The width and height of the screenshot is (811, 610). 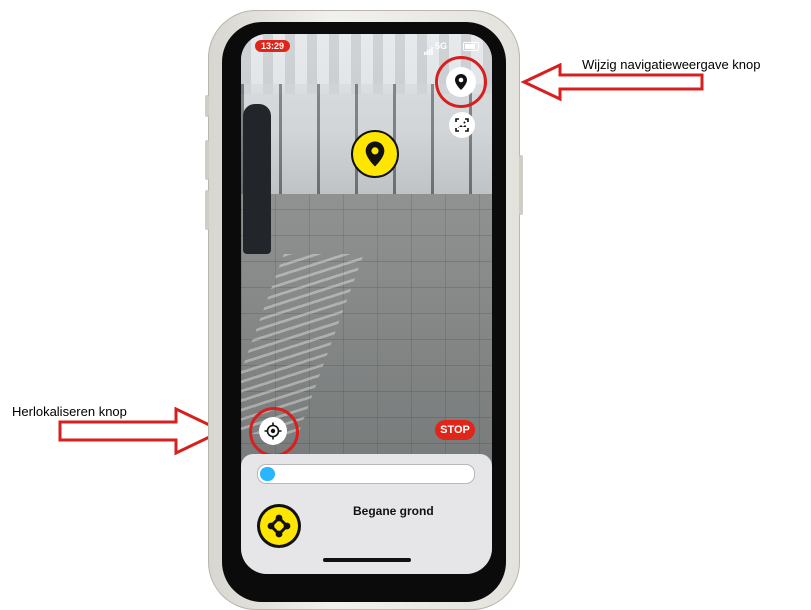 I want to click on stop-button: STOP, so click(x=455, y=430).